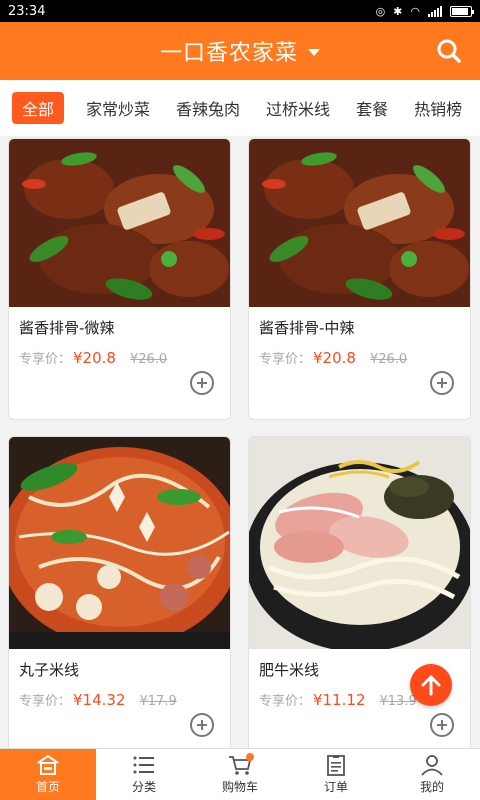 The height and width of the screenshot is (800, 480). Describe the element at coordinates (143, 765) in the screenshot. I see `list-icon` at that location.